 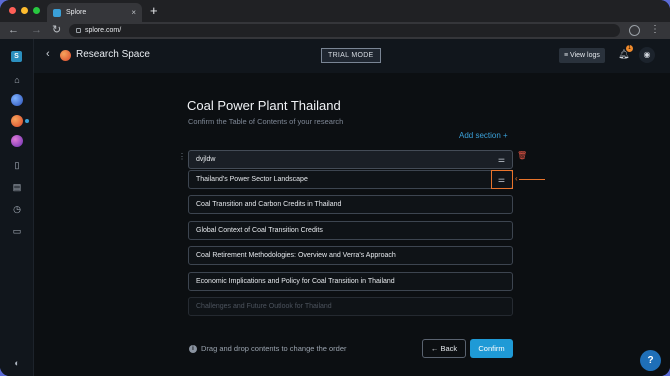 What do you see at coordinates (76, 12) in the screenshot?
I see `tab-title: Splore` at bounding box center [76, 12].